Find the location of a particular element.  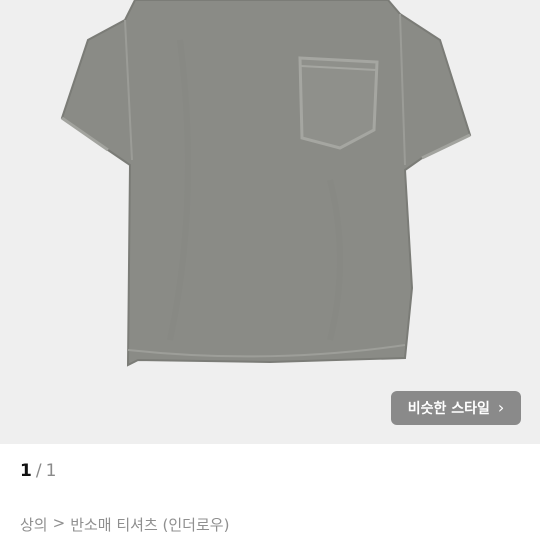

pager-current: 1 is located at coordinates (26, 471).